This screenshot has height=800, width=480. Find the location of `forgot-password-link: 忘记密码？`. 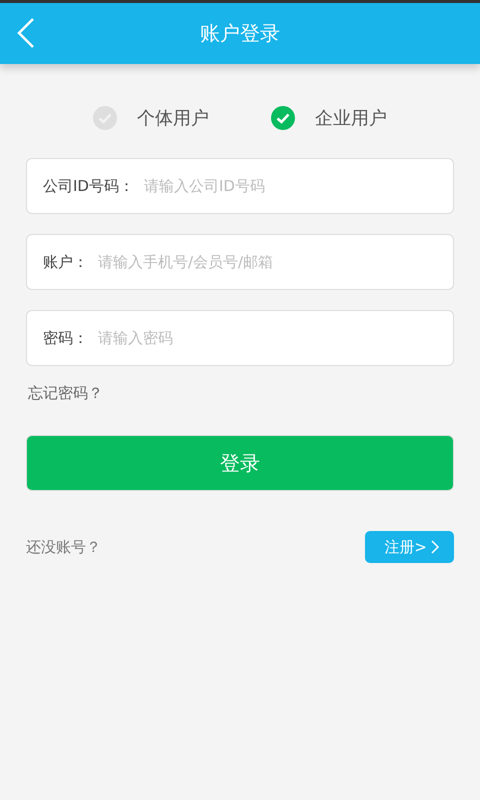

forgot-password-link: 忘记密码？ is located at coordinates (65, 393).